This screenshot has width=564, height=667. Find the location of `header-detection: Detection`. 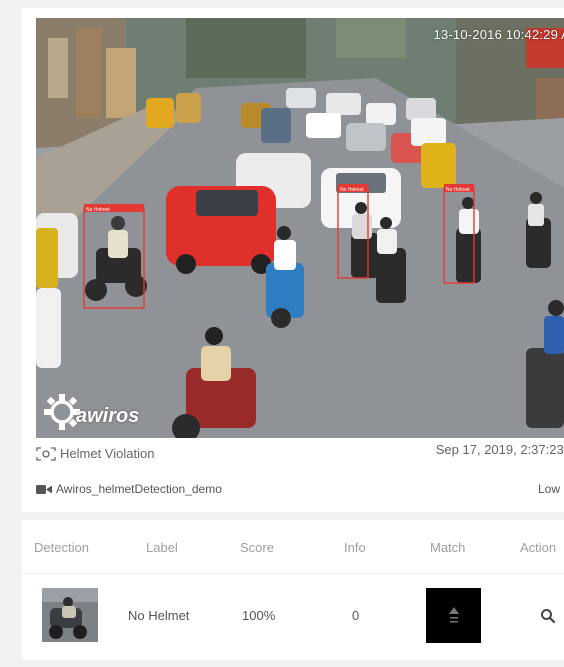

header-detection: Detection is located at coordinates (61, 547).